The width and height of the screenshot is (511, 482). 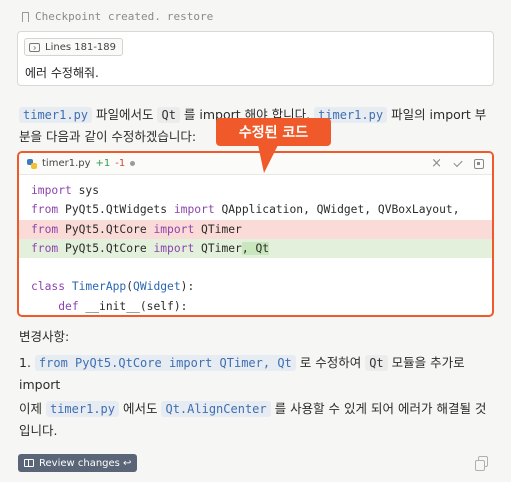 What do you see at coordinates (255, 248) in the screenshot?
I see `added-code-line: from PyQt5.QtCore import QTimer, Qt` at bounding box center [255, 248].